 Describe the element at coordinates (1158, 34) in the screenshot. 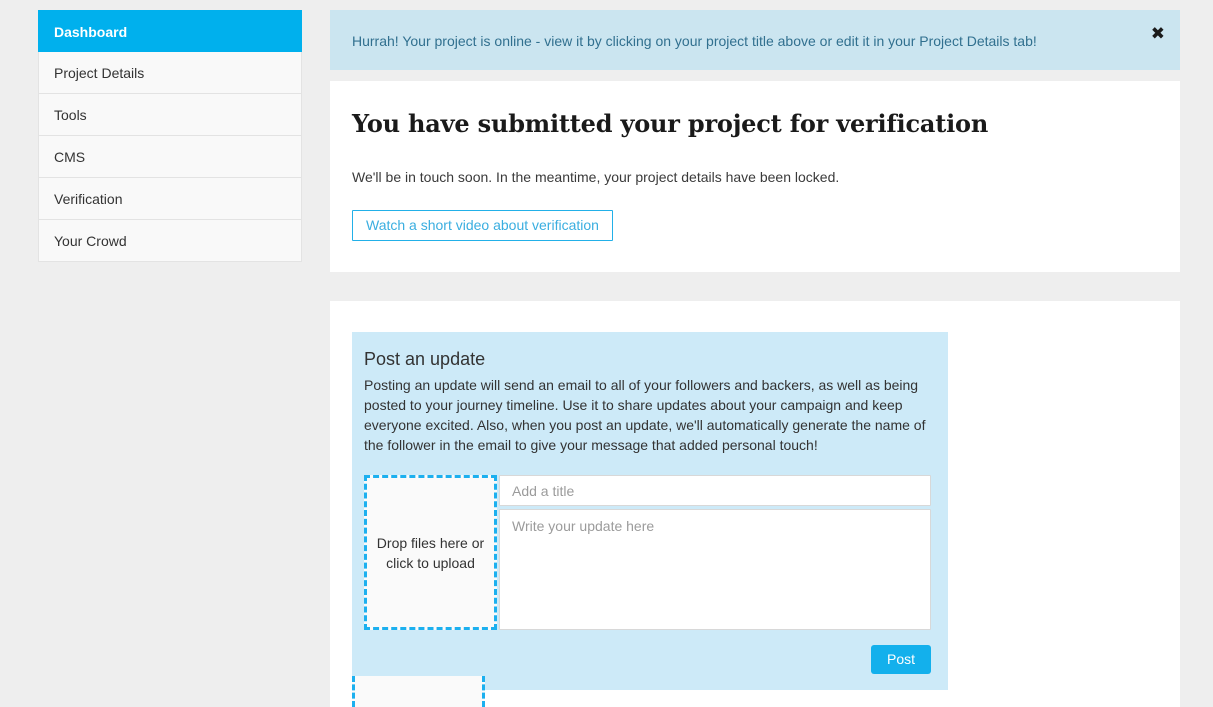

I see `close-icon: ✖` at that location.